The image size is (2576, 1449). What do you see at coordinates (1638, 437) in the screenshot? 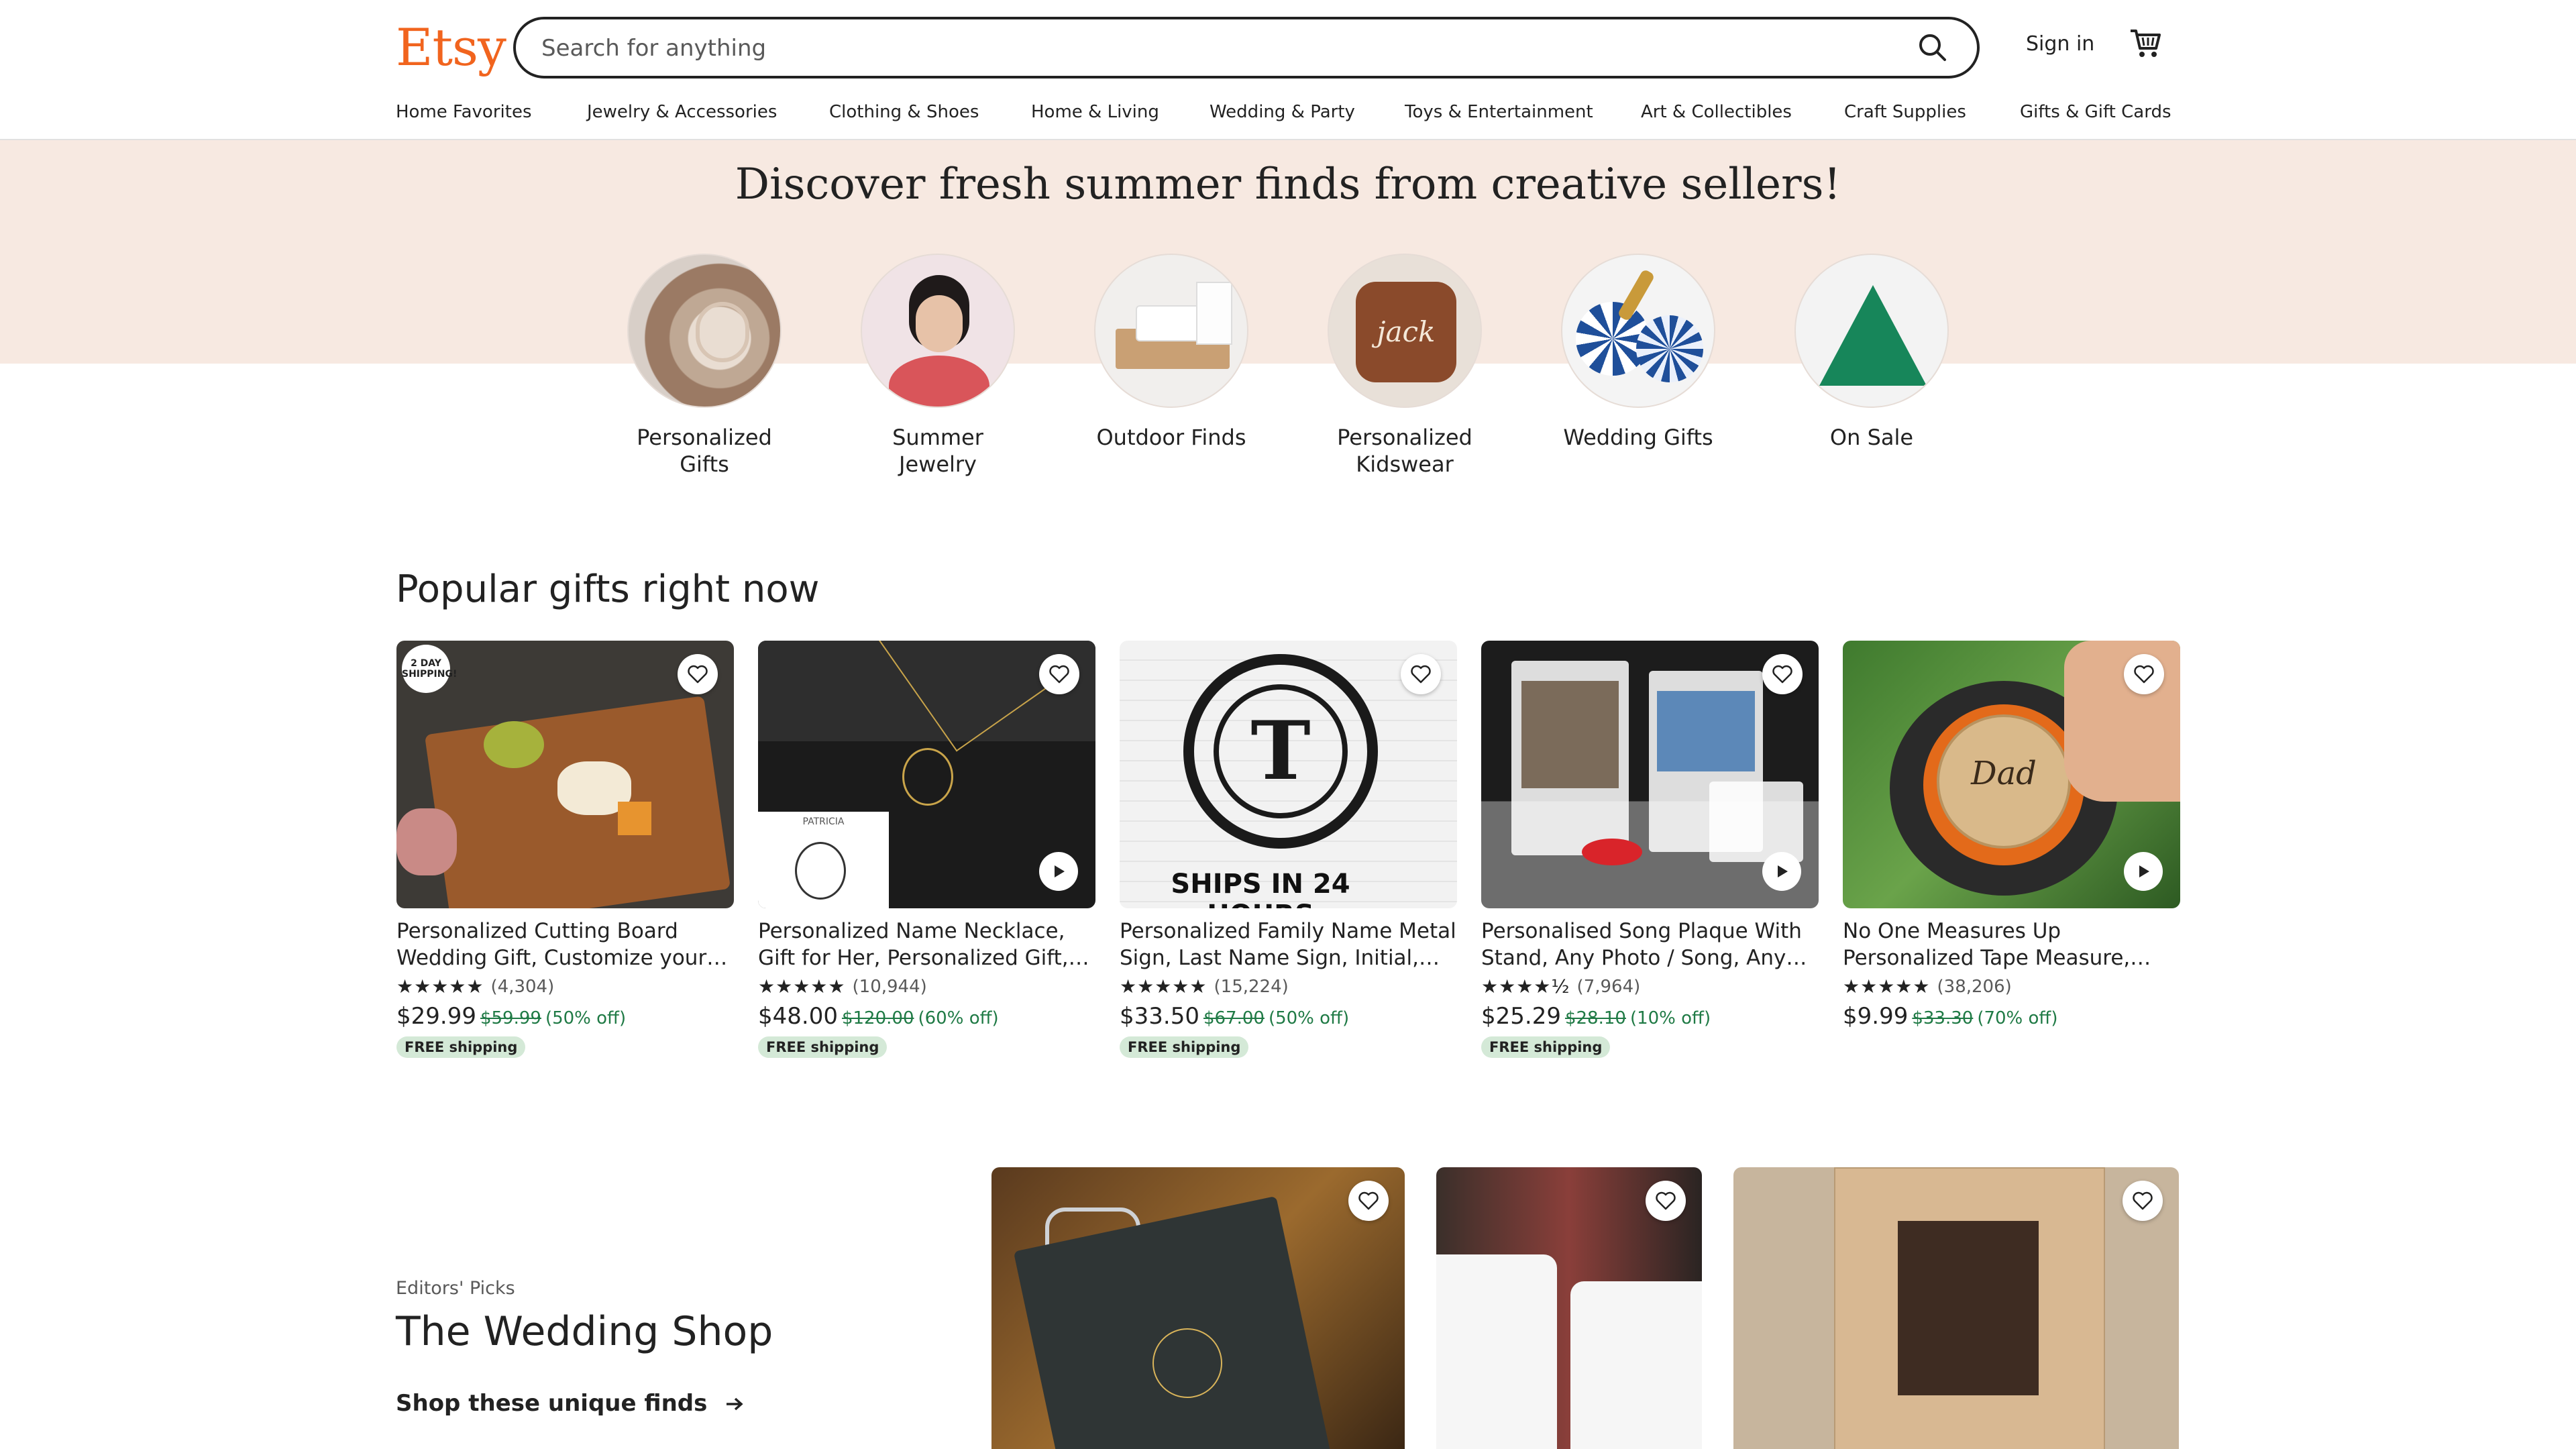
I see `circle-label: Wedding Gifts` at bounding box center [1638, 437].